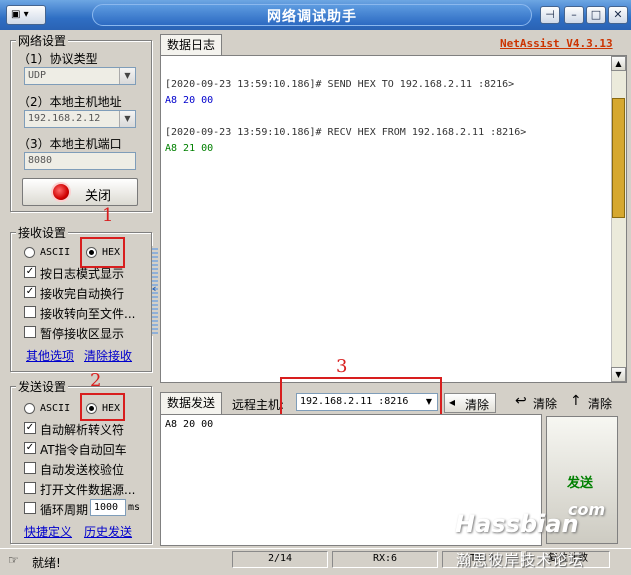  Describe the element at coordinates (55, 252) in the screenshot. I see `recv-ascii-label: ASCII` at that location.